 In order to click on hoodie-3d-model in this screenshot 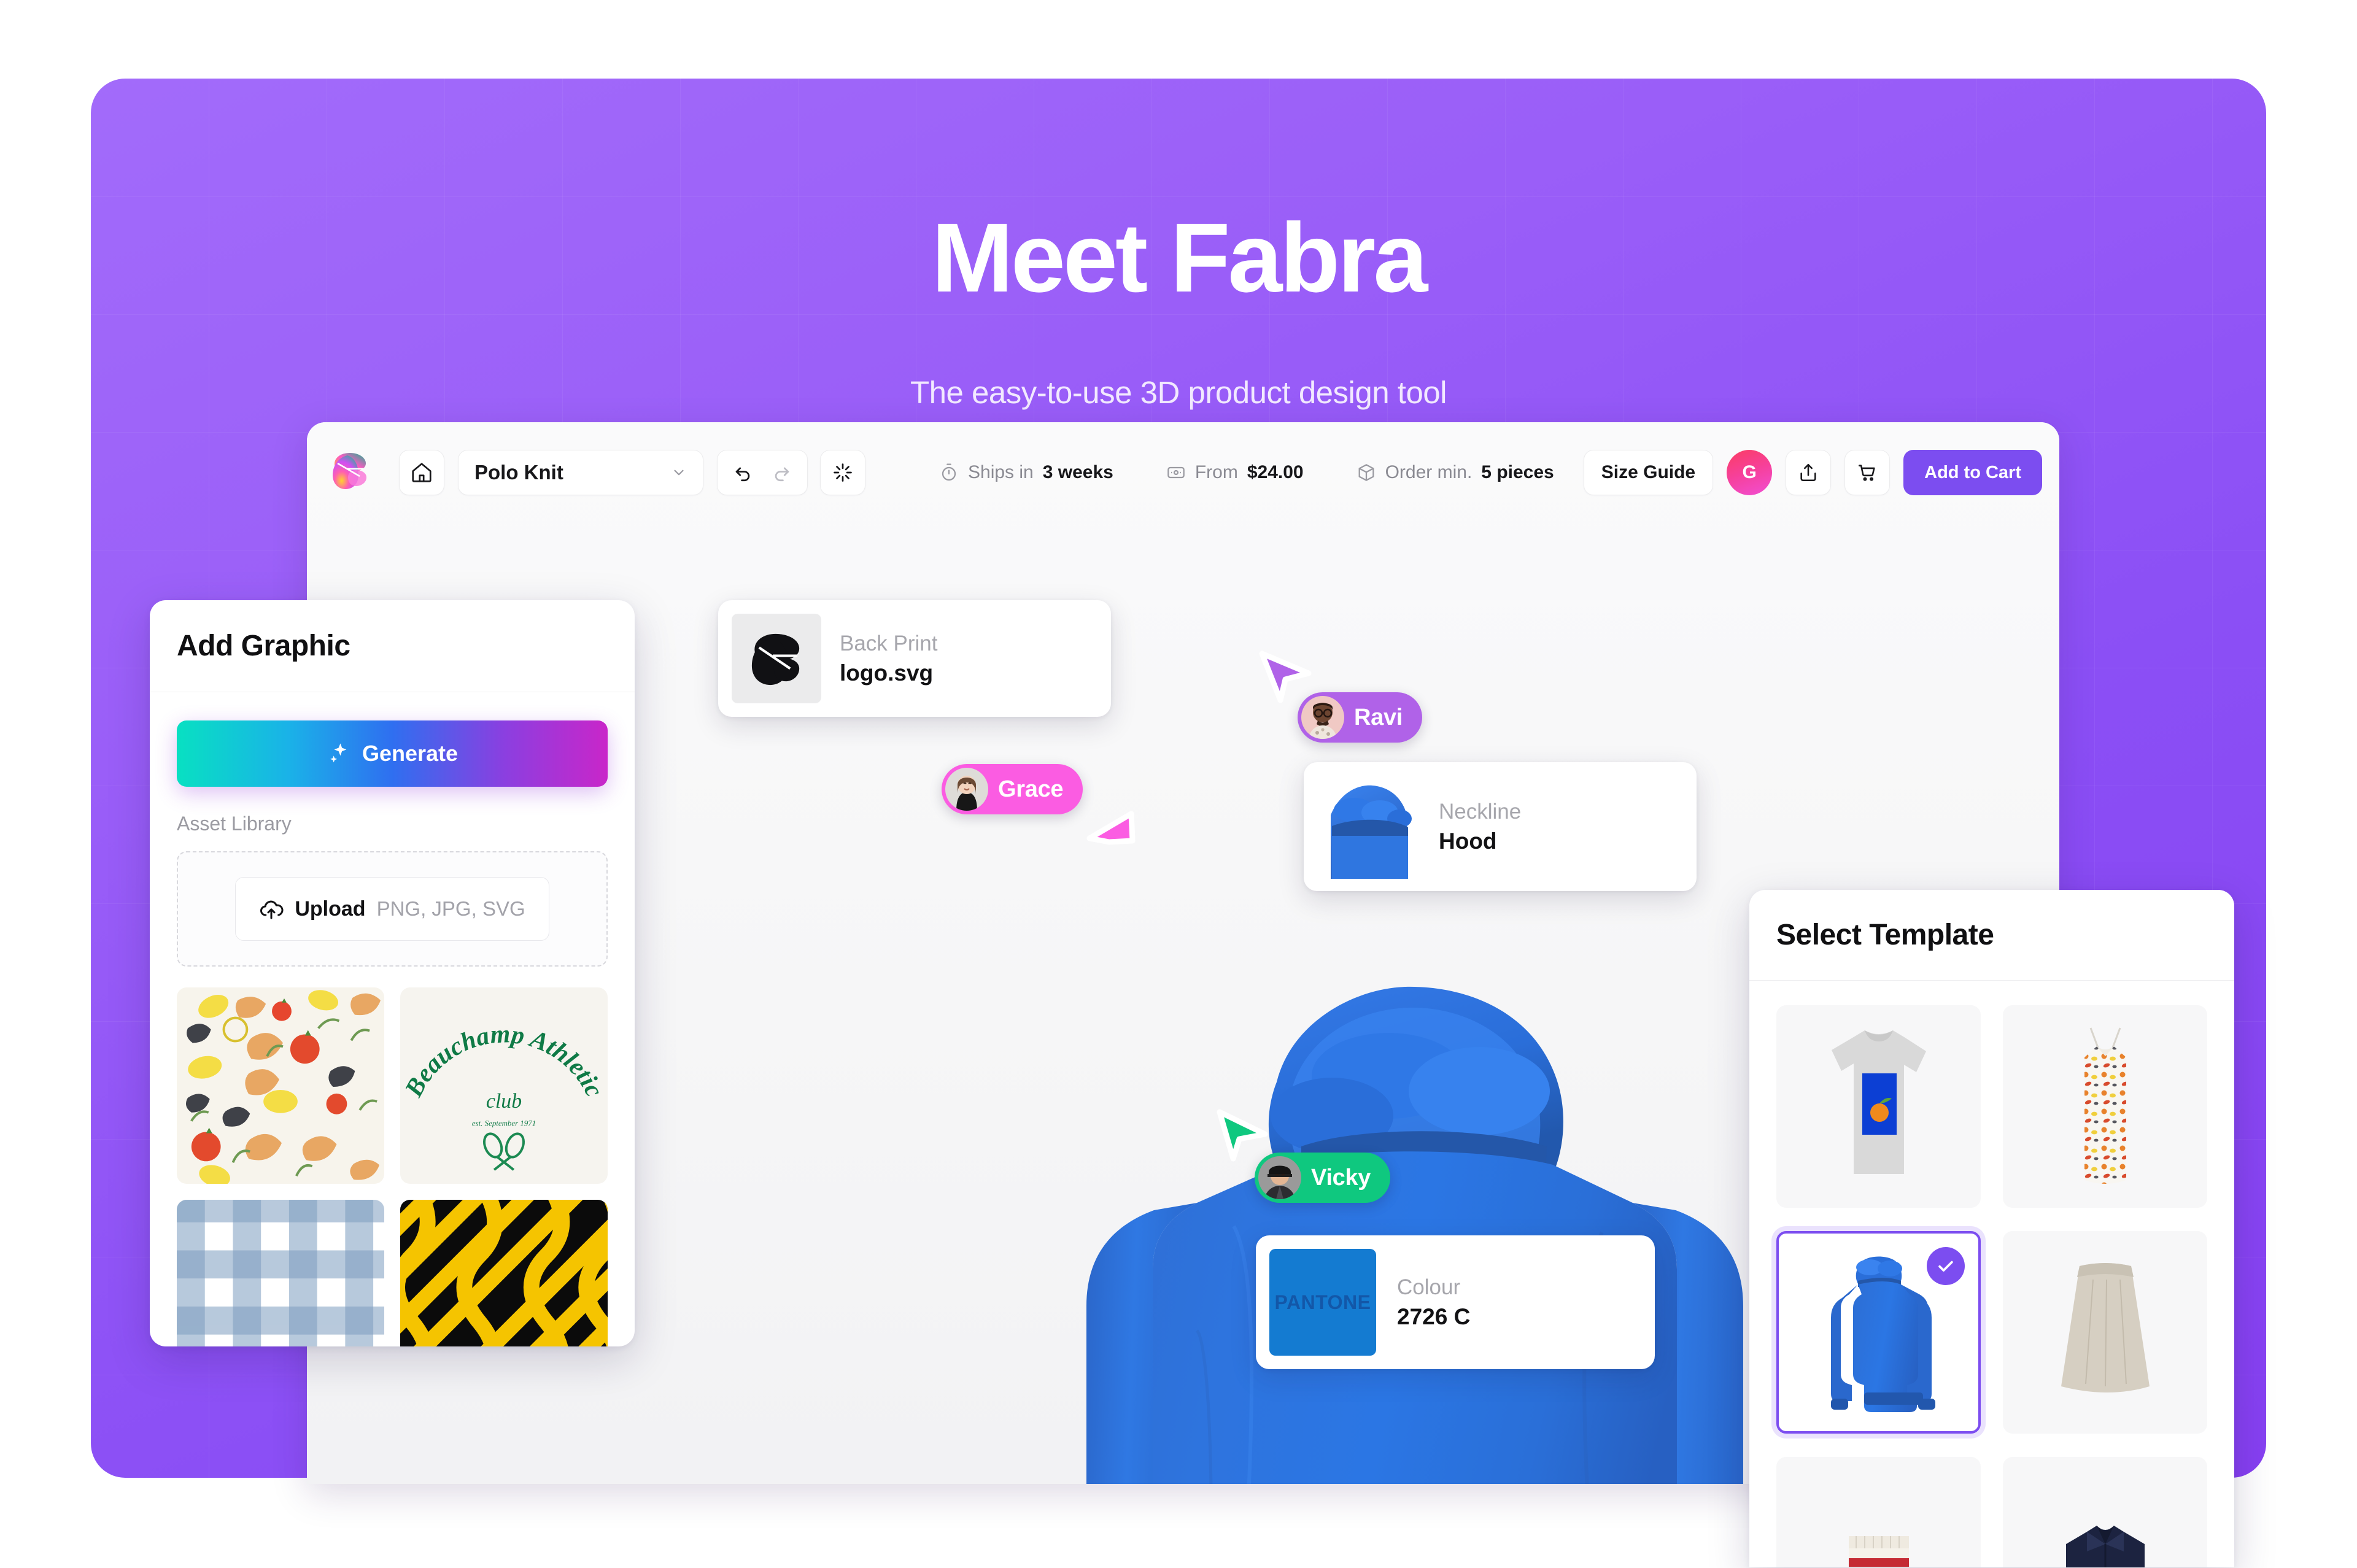, I will do `click(1396, 1223)`.